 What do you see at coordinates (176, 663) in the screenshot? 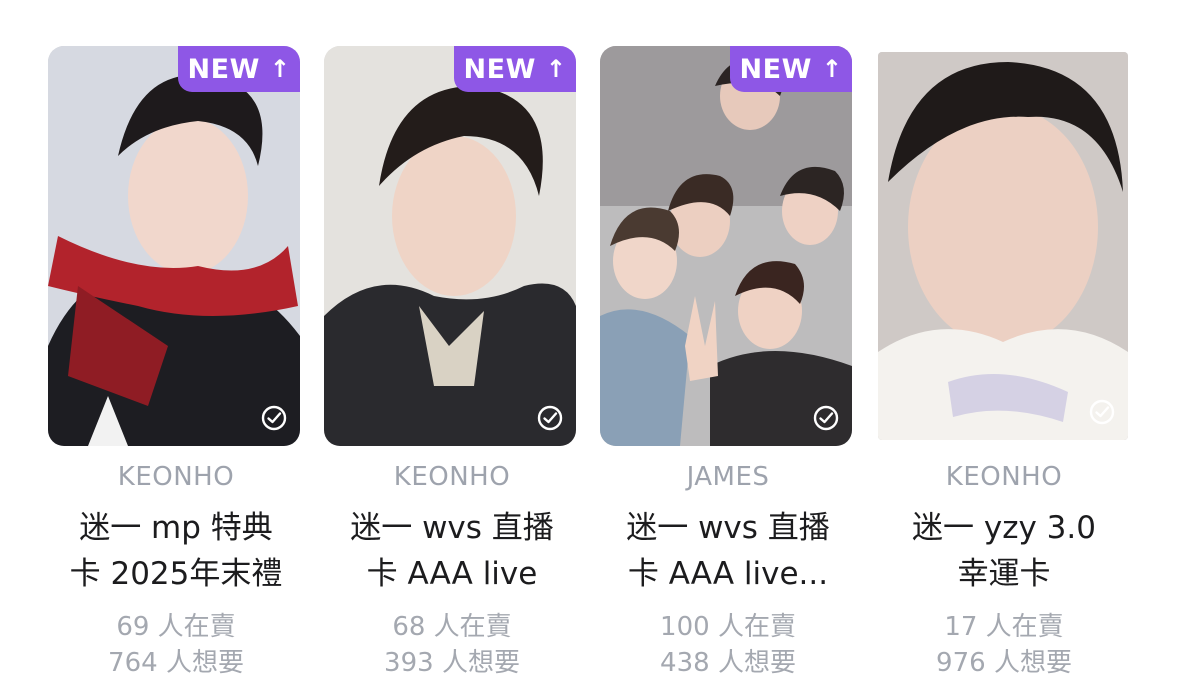
I see `wanting-count: 764 人想要` at bounding box center [176, 663].